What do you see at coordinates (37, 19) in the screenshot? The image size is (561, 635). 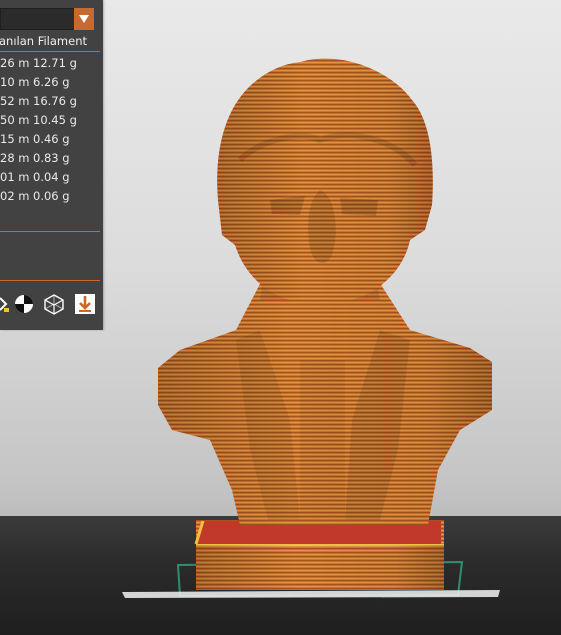 I see `extruder-select` at bounding box center [37, 19].